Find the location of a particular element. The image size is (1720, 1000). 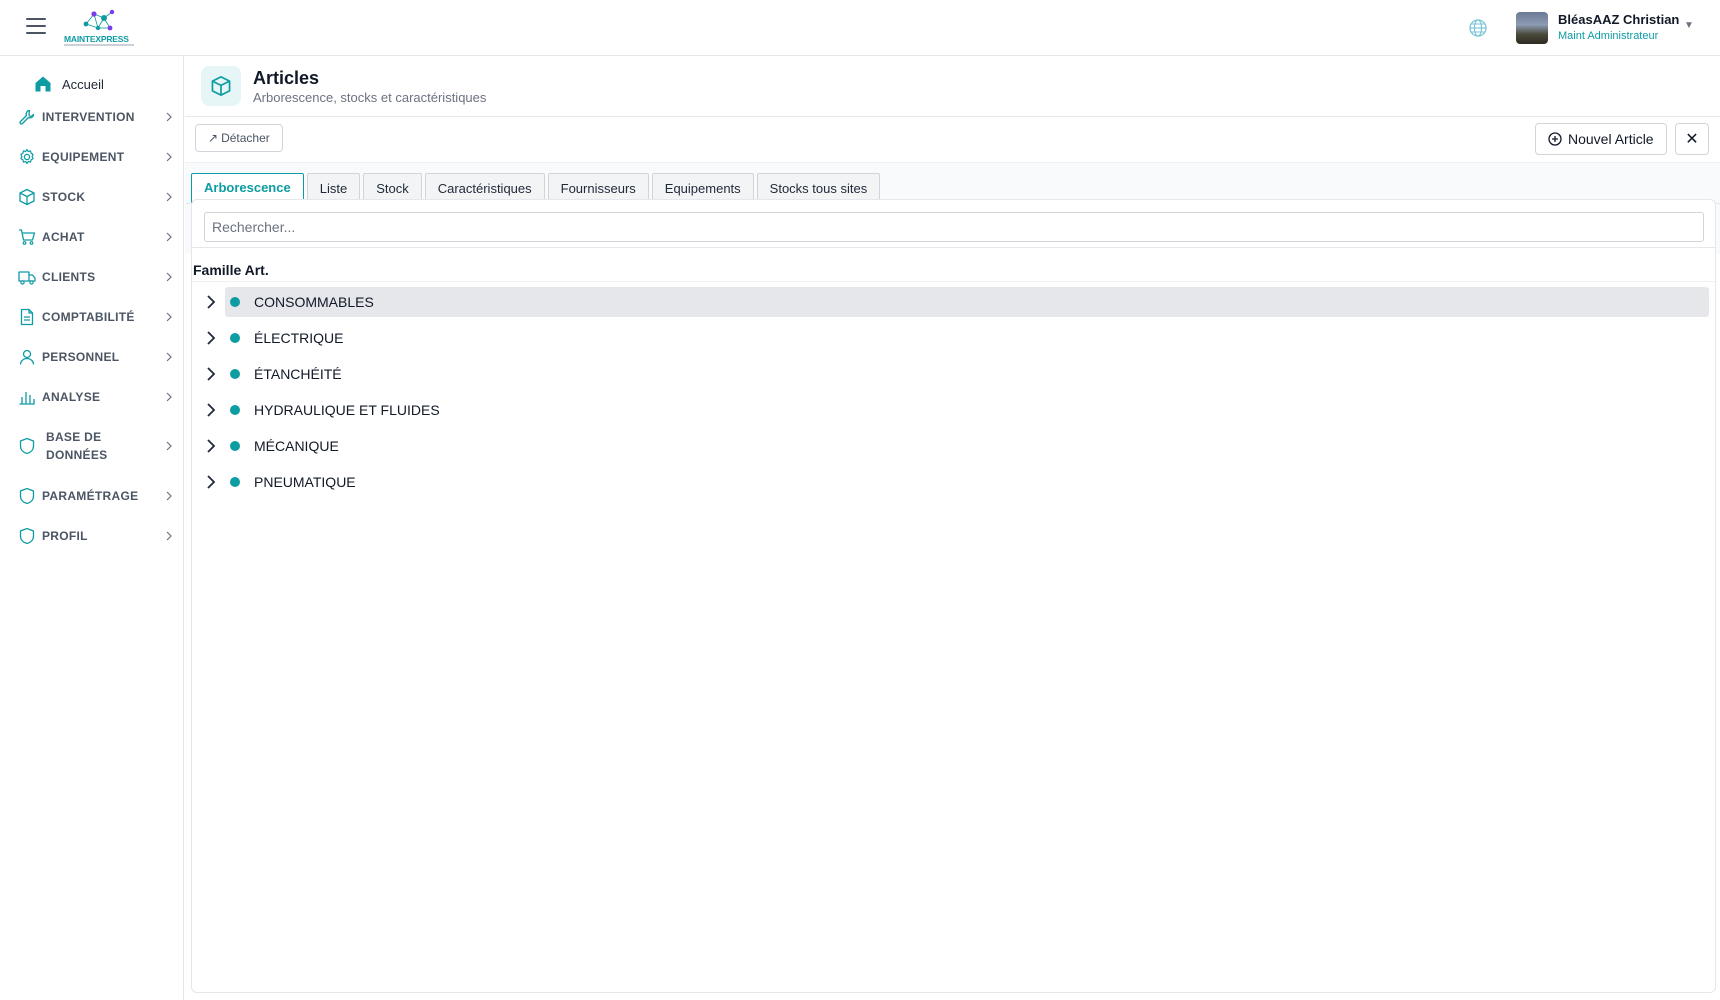

sidebar-item-label: ANALYSE is located at coordinates (71, 397).